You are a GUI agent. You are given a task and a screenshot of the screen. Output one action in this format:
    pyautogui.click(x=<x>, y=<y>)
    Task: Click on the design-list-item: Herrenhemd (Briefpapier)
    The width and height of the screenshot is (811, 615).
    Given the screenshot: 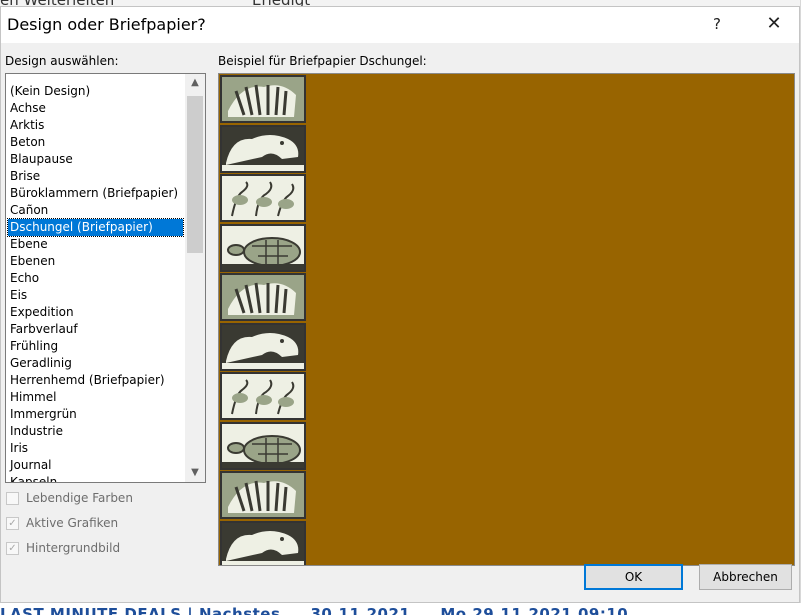 What is the action you would take?
    pyautogui.click(x=95, y=380)
    